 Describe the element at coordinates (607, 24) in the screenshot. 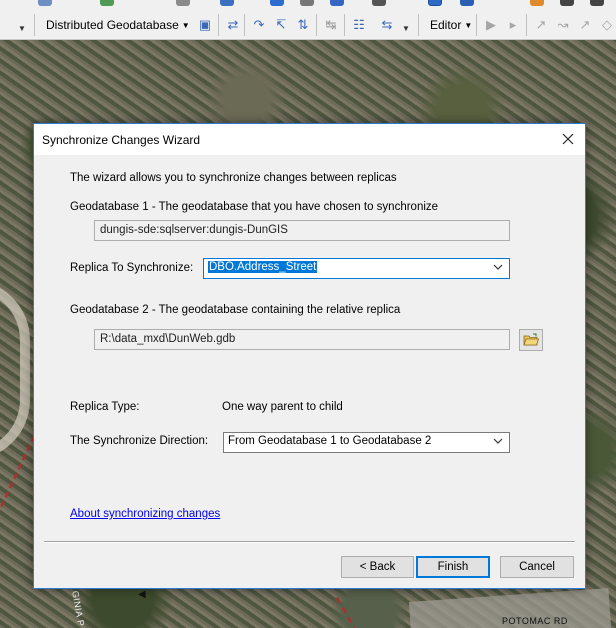

I see `point-icon: ◇` at that location.